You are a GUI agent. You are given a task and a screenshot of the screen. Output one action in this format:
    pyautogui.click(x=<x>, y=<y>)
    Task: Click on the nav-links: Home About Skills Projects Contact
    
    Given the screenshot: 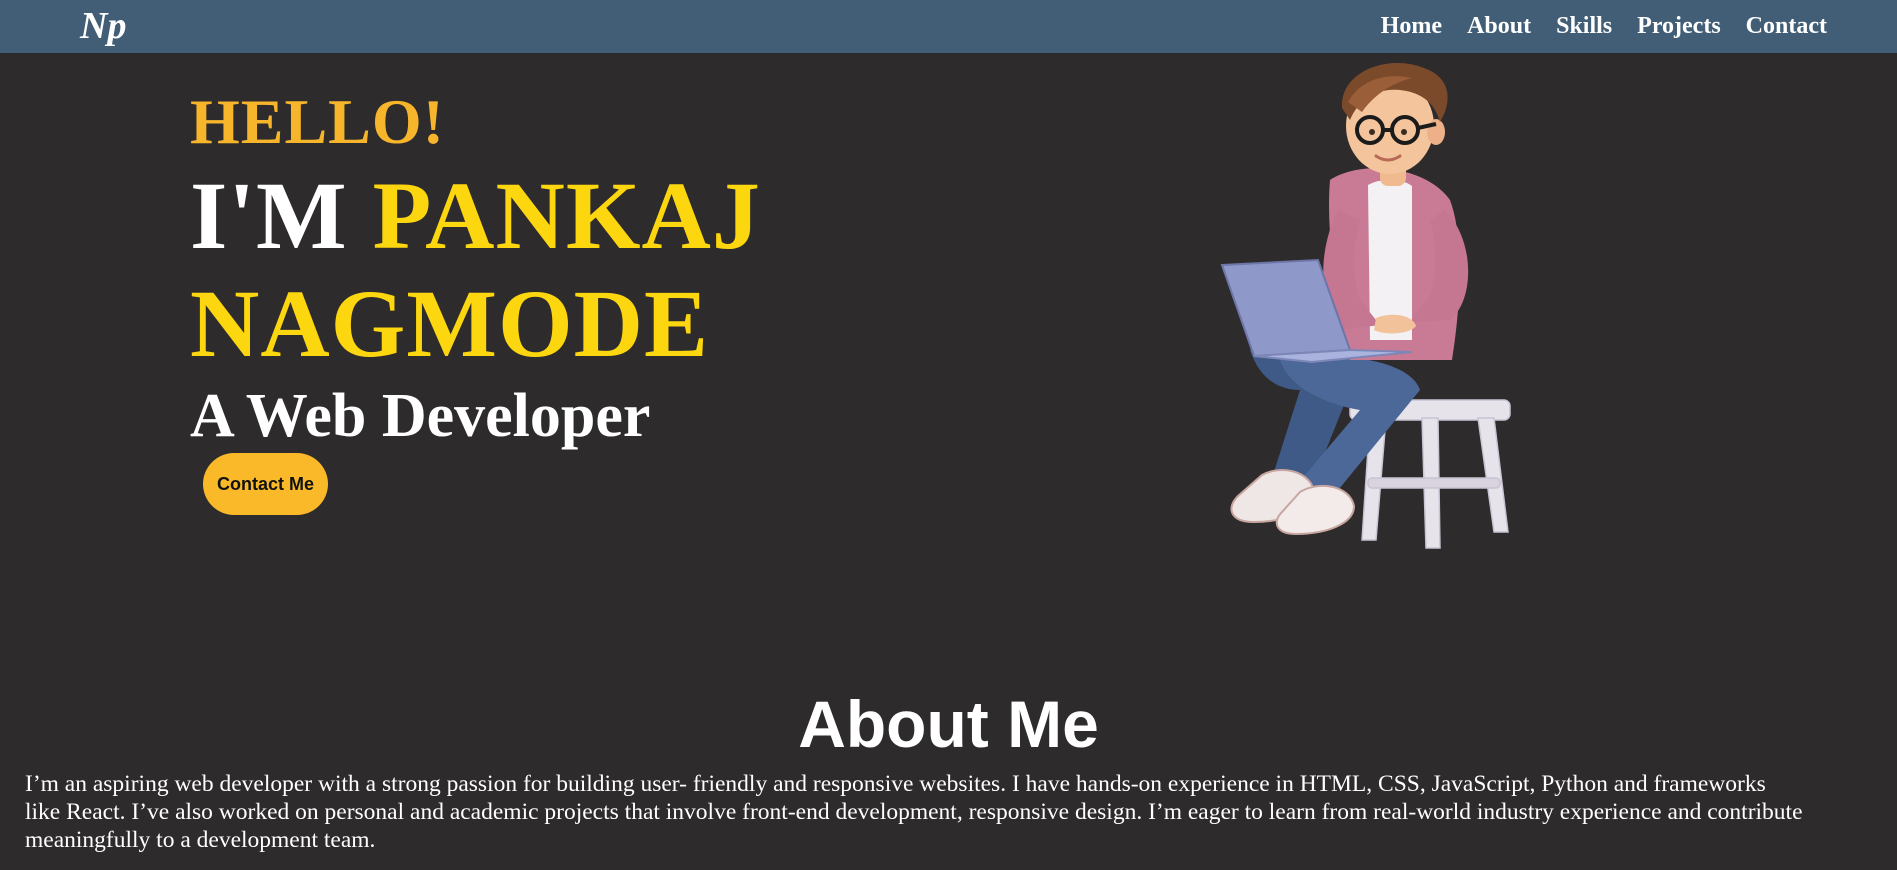 What is the action you would take?
    pyautogui.click(x=1604, y=26)
    